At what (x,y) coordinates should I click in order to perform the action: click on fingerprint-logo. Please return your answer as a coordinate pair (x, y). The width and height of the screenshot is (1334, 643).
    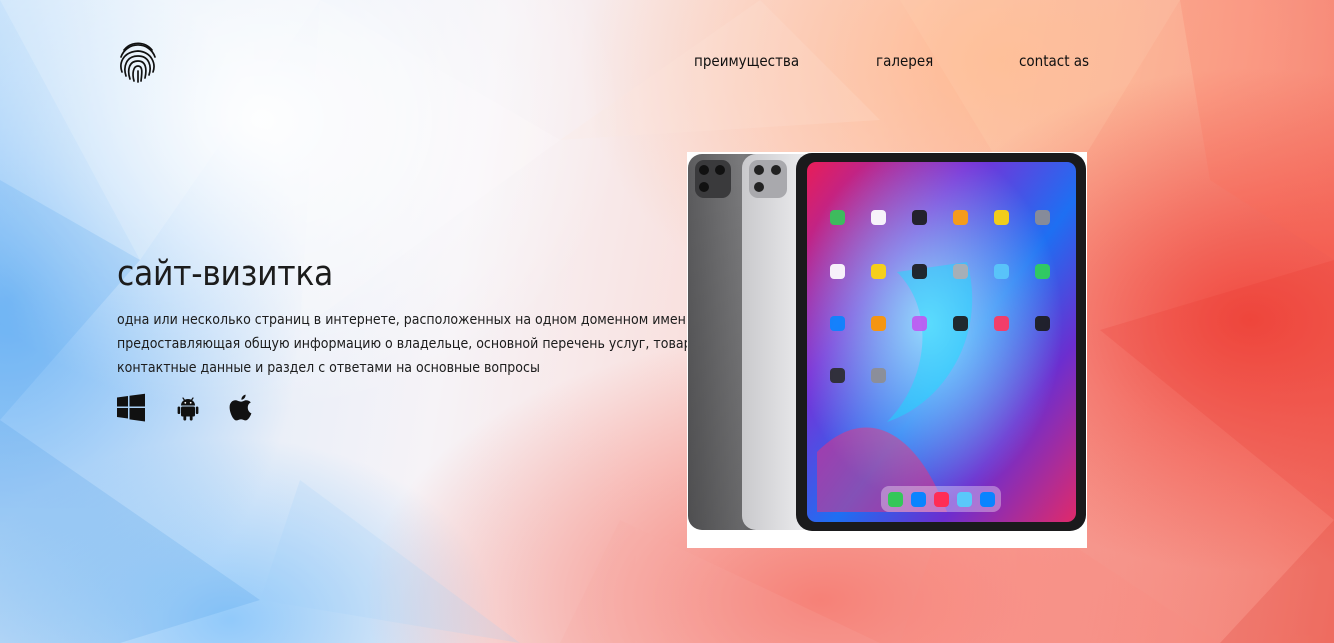
    Looking at the image, I should click on (138, 62).